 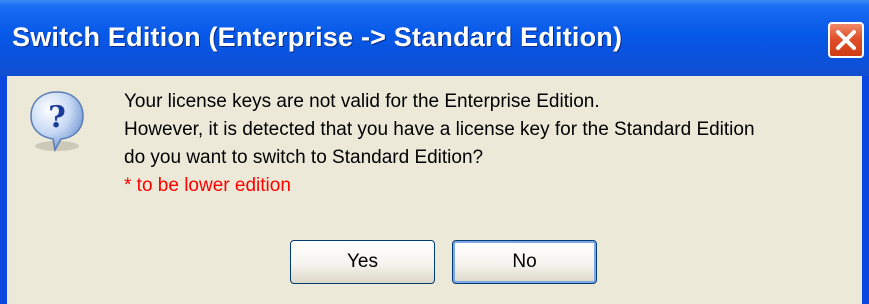 What do you see at coordinates (362, 262) in the screenshot?
I see `yes-button: Yes` at bounding box center [362, 262].